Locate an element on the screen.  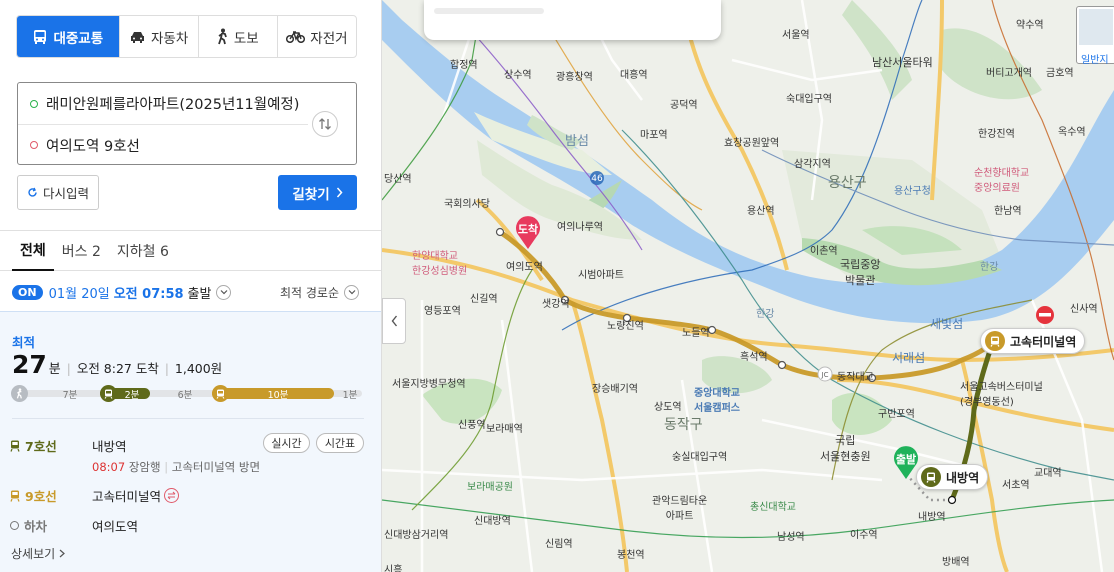
tab-all: 전체 is located at coordinates (33, 251).